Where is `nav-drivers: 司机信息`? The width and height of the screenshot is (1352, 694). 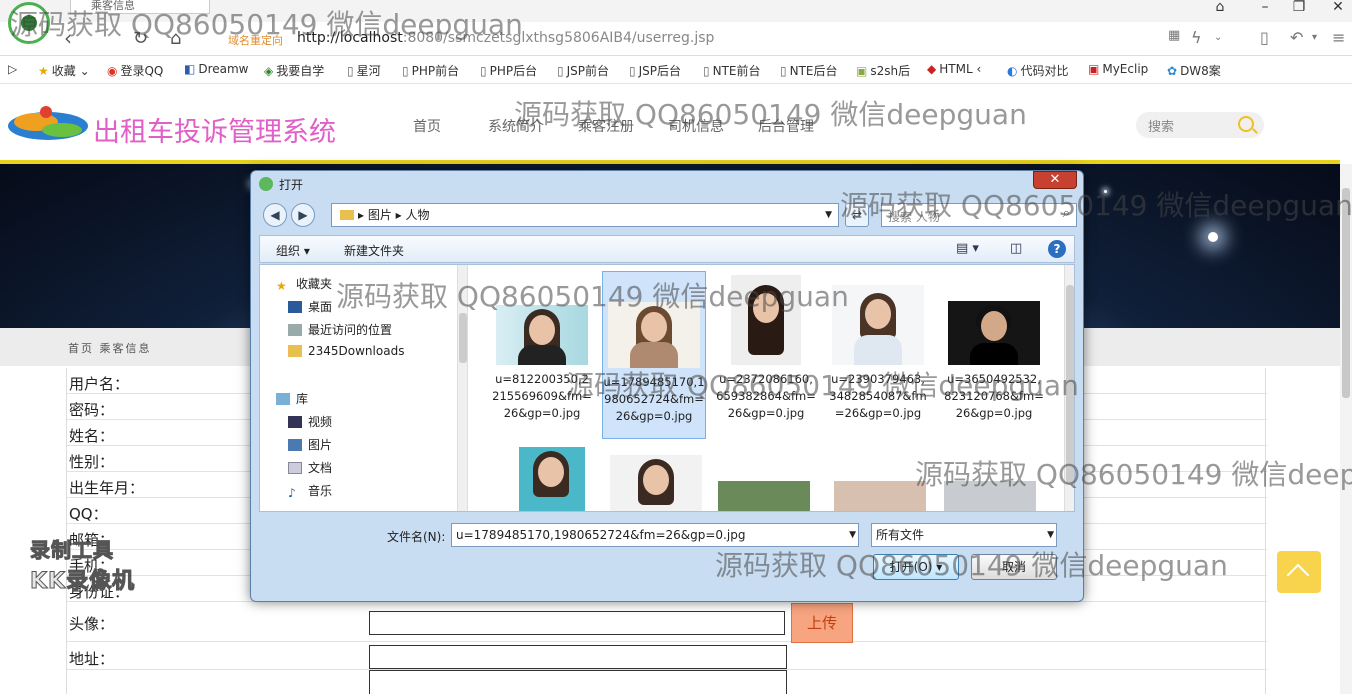
nav-drivers: 司机信息 is located at coordinates (696, 126).